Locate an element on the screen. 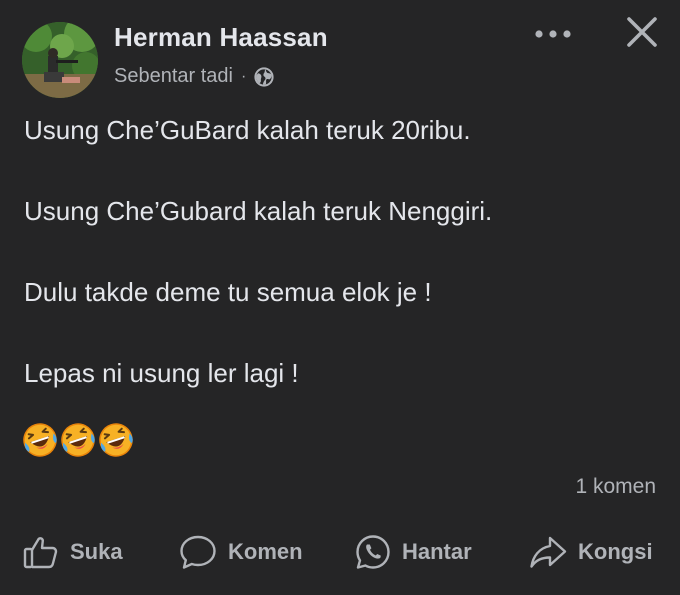  thumbs-up-icon is located at coordinates (41, 552).